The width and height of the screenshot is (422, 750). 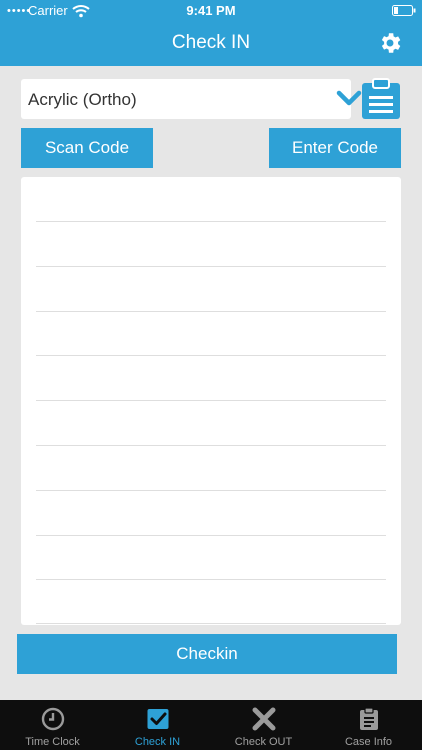 I want to click on x-icon, so click(x=264, y=719).